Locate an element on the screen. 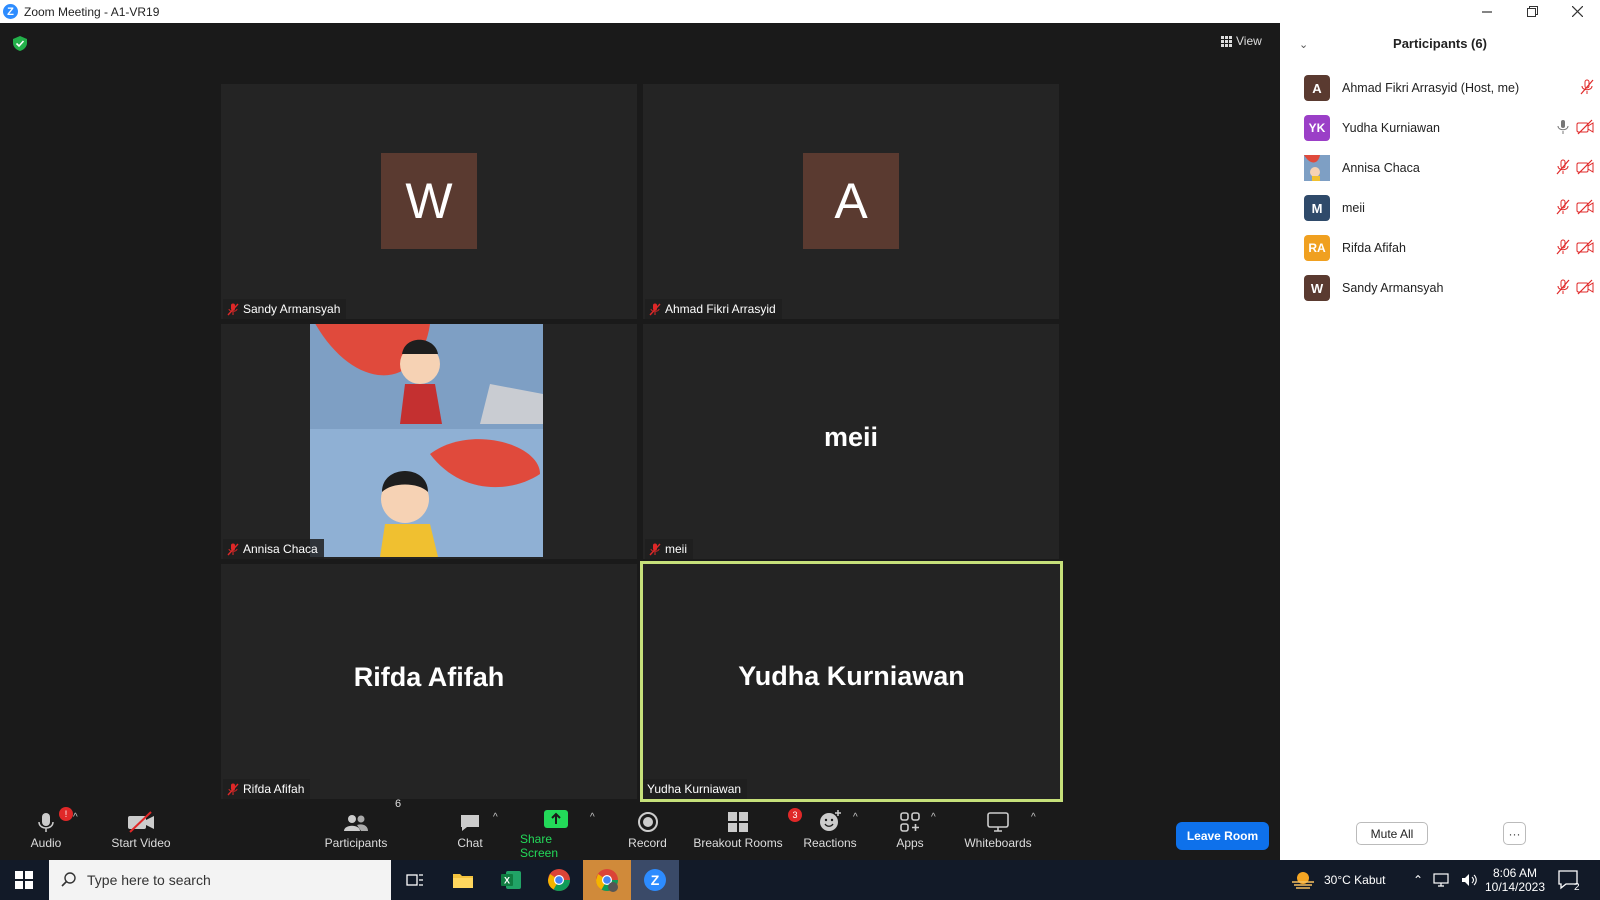 This screenshot has height=900, width=1600. zoom-app: Z is located at coordinates (655, 880).